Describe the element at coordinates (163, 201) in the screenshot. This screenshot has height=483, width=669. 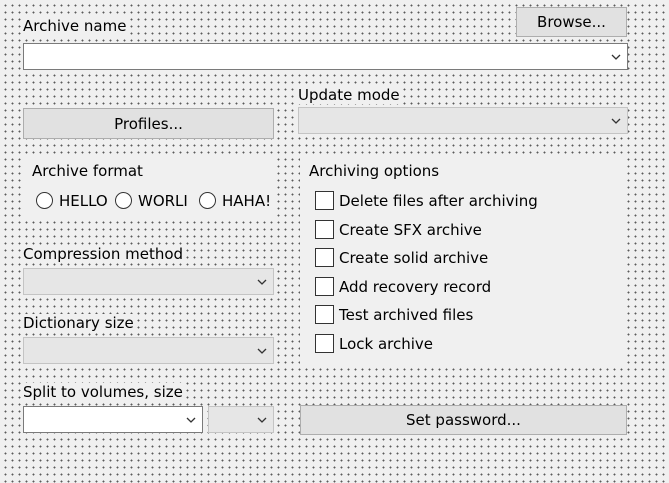
I see `format-radio-2-label: WORLI` at that location.